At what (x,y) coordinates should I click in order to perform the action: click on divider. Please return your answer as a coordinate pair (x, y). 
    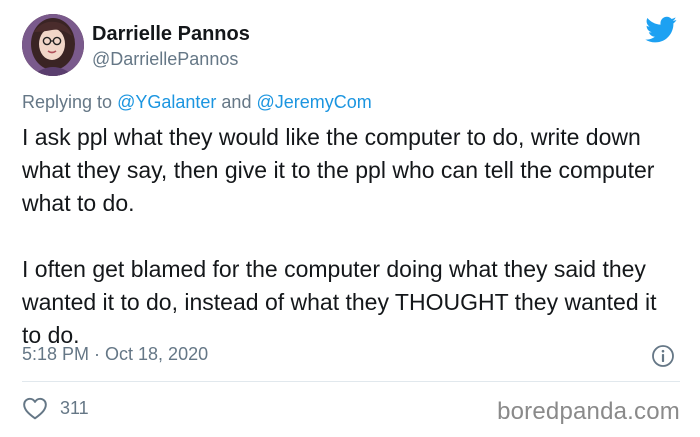
    Looking at the image, I should click on (351, 381).